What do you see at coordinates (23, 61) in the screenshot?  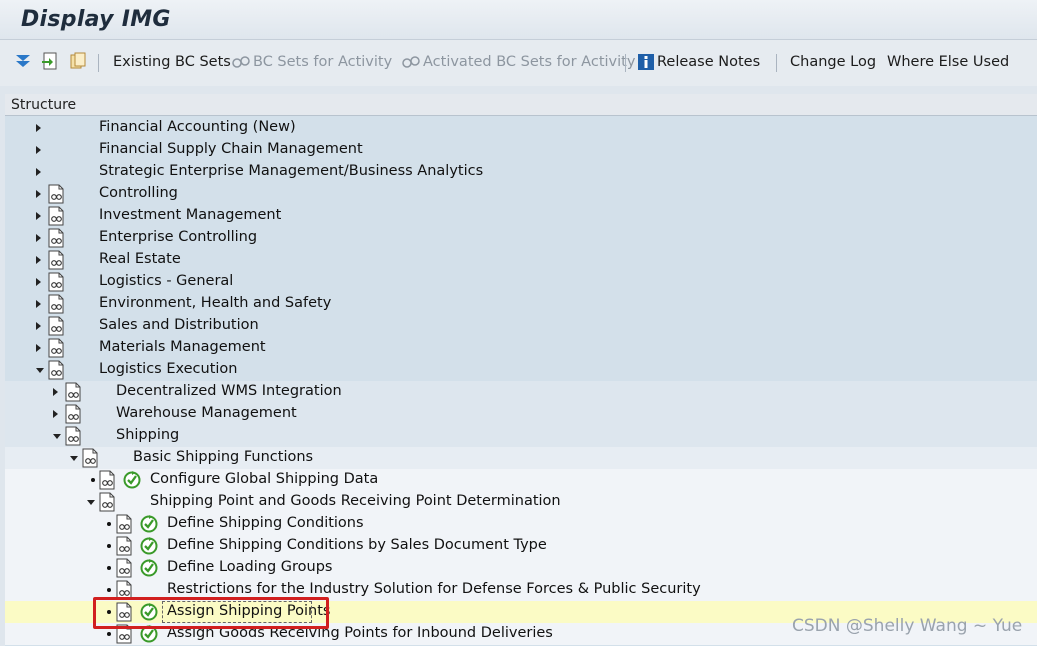 I see `expand-all-icon` at bounding box center [23, 61].